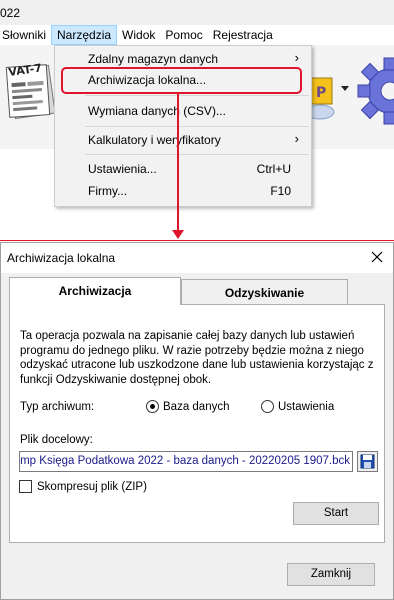 The width and height of the screenshot is (394, 600). Describe the element at coordinates (345, 88) in the screenshot. I see `dropdown-arrow-icon` at that location.